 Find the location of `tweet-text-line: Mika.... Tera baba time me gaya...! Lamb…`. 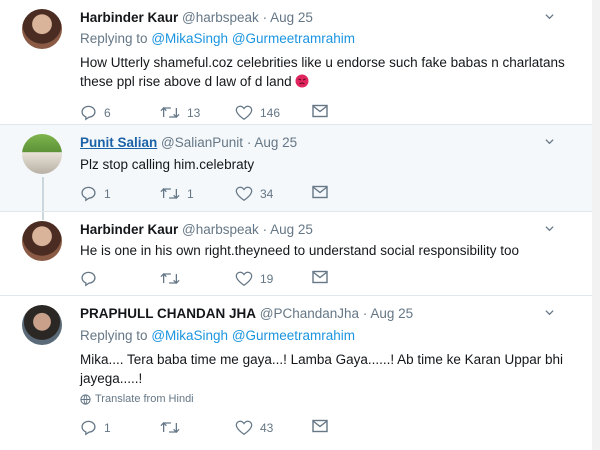

tweet-text-line: Mika.... Tera baba time me gaya...! Lamb… is located at coordinates (321, 359).